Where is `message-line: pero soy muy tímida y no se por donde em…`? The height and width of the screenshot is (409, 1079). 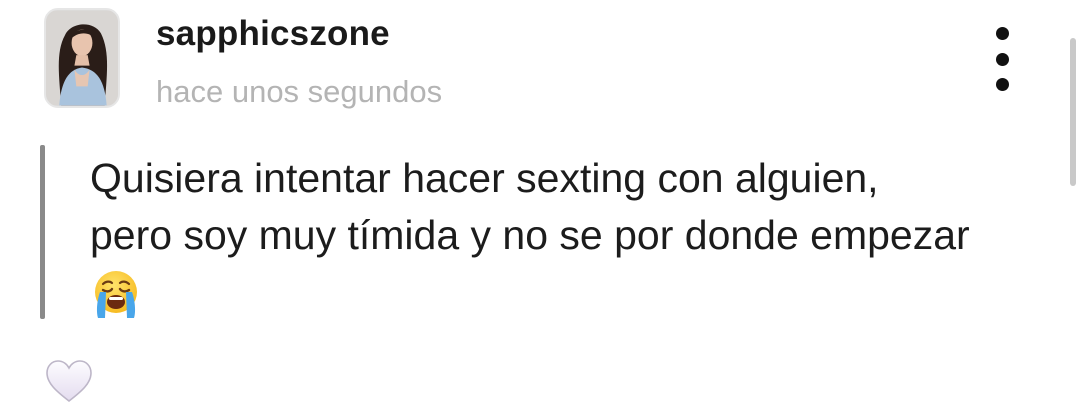 message-line: pero soy muy tímida y no se por donde em… is located at coordinates (530, 235).